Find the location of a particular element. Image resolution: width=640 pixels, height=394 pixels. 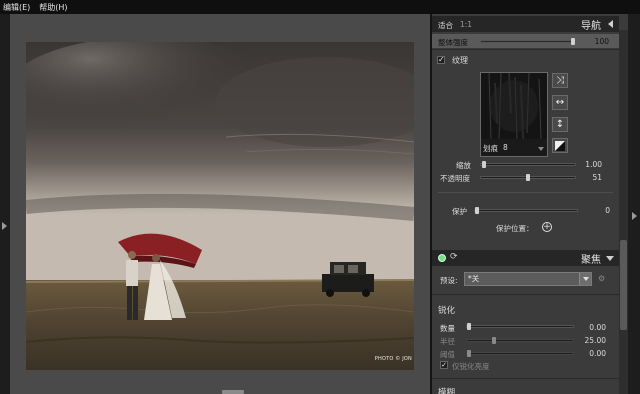

canvas-scroll-handle is located at coordinates (233, 392).